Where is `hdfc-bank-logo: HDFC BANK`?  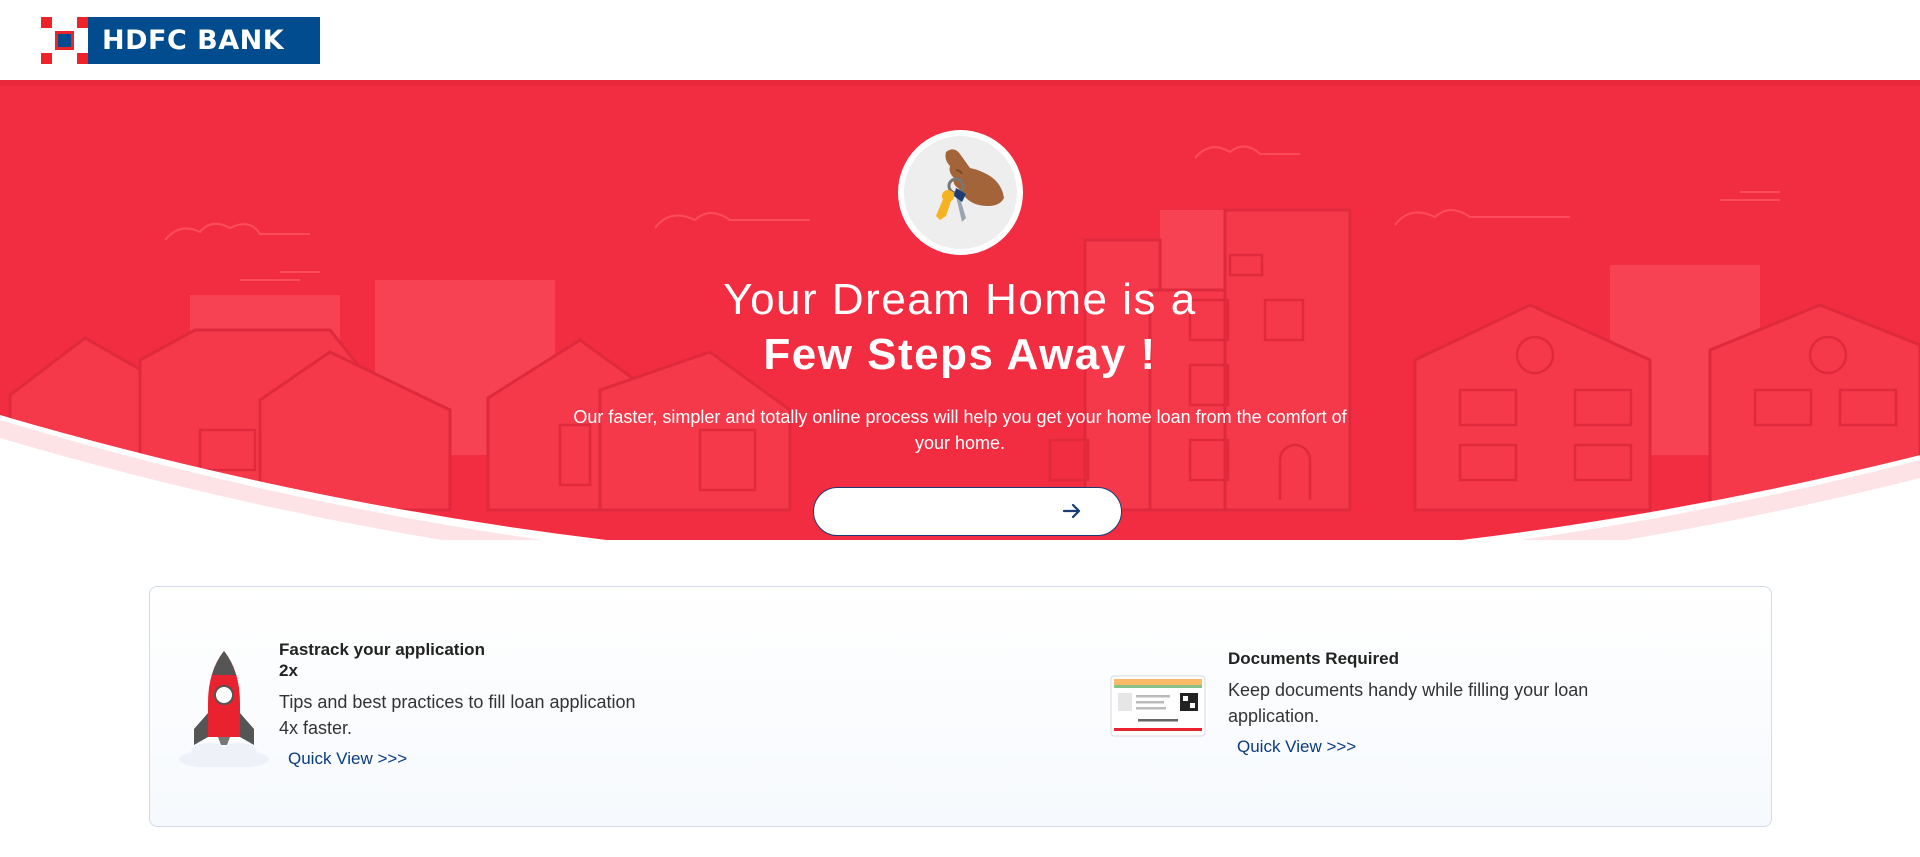
hdfc-bank-logo: HDFC BANK is located at coordinates (180, 40).